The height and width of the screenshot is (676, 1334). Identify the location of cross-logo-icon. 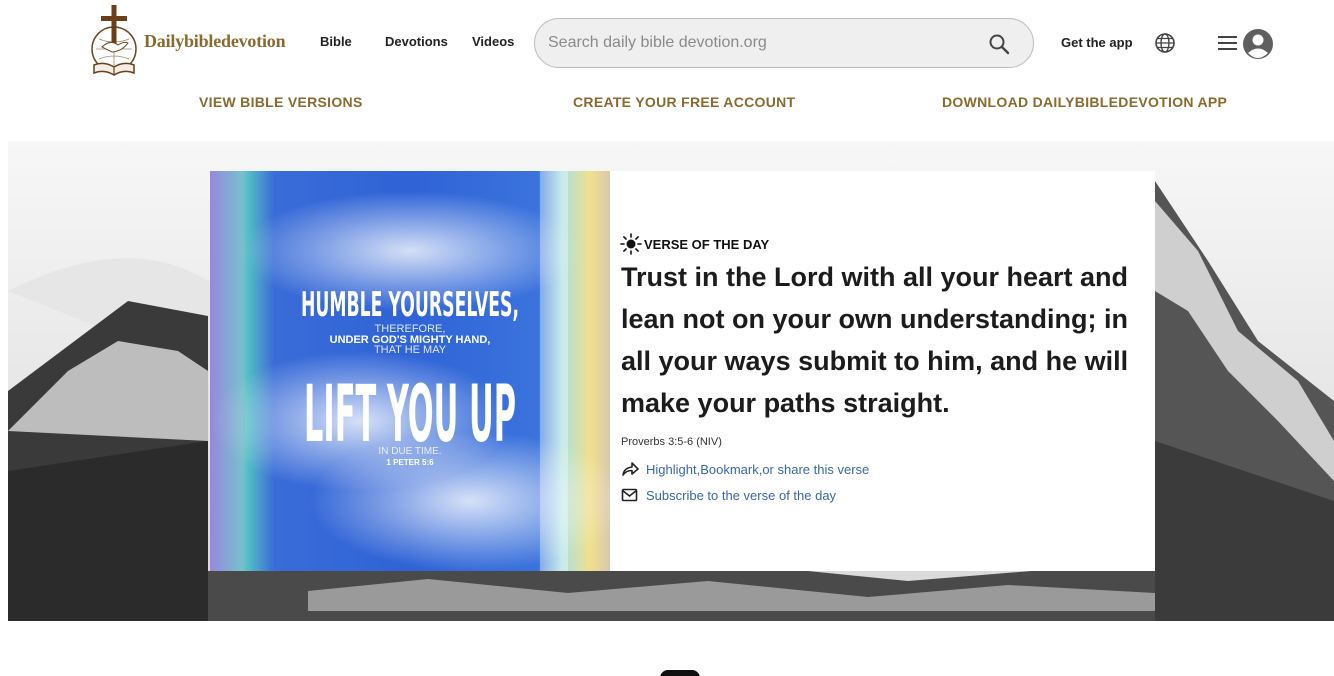
(114, 40).